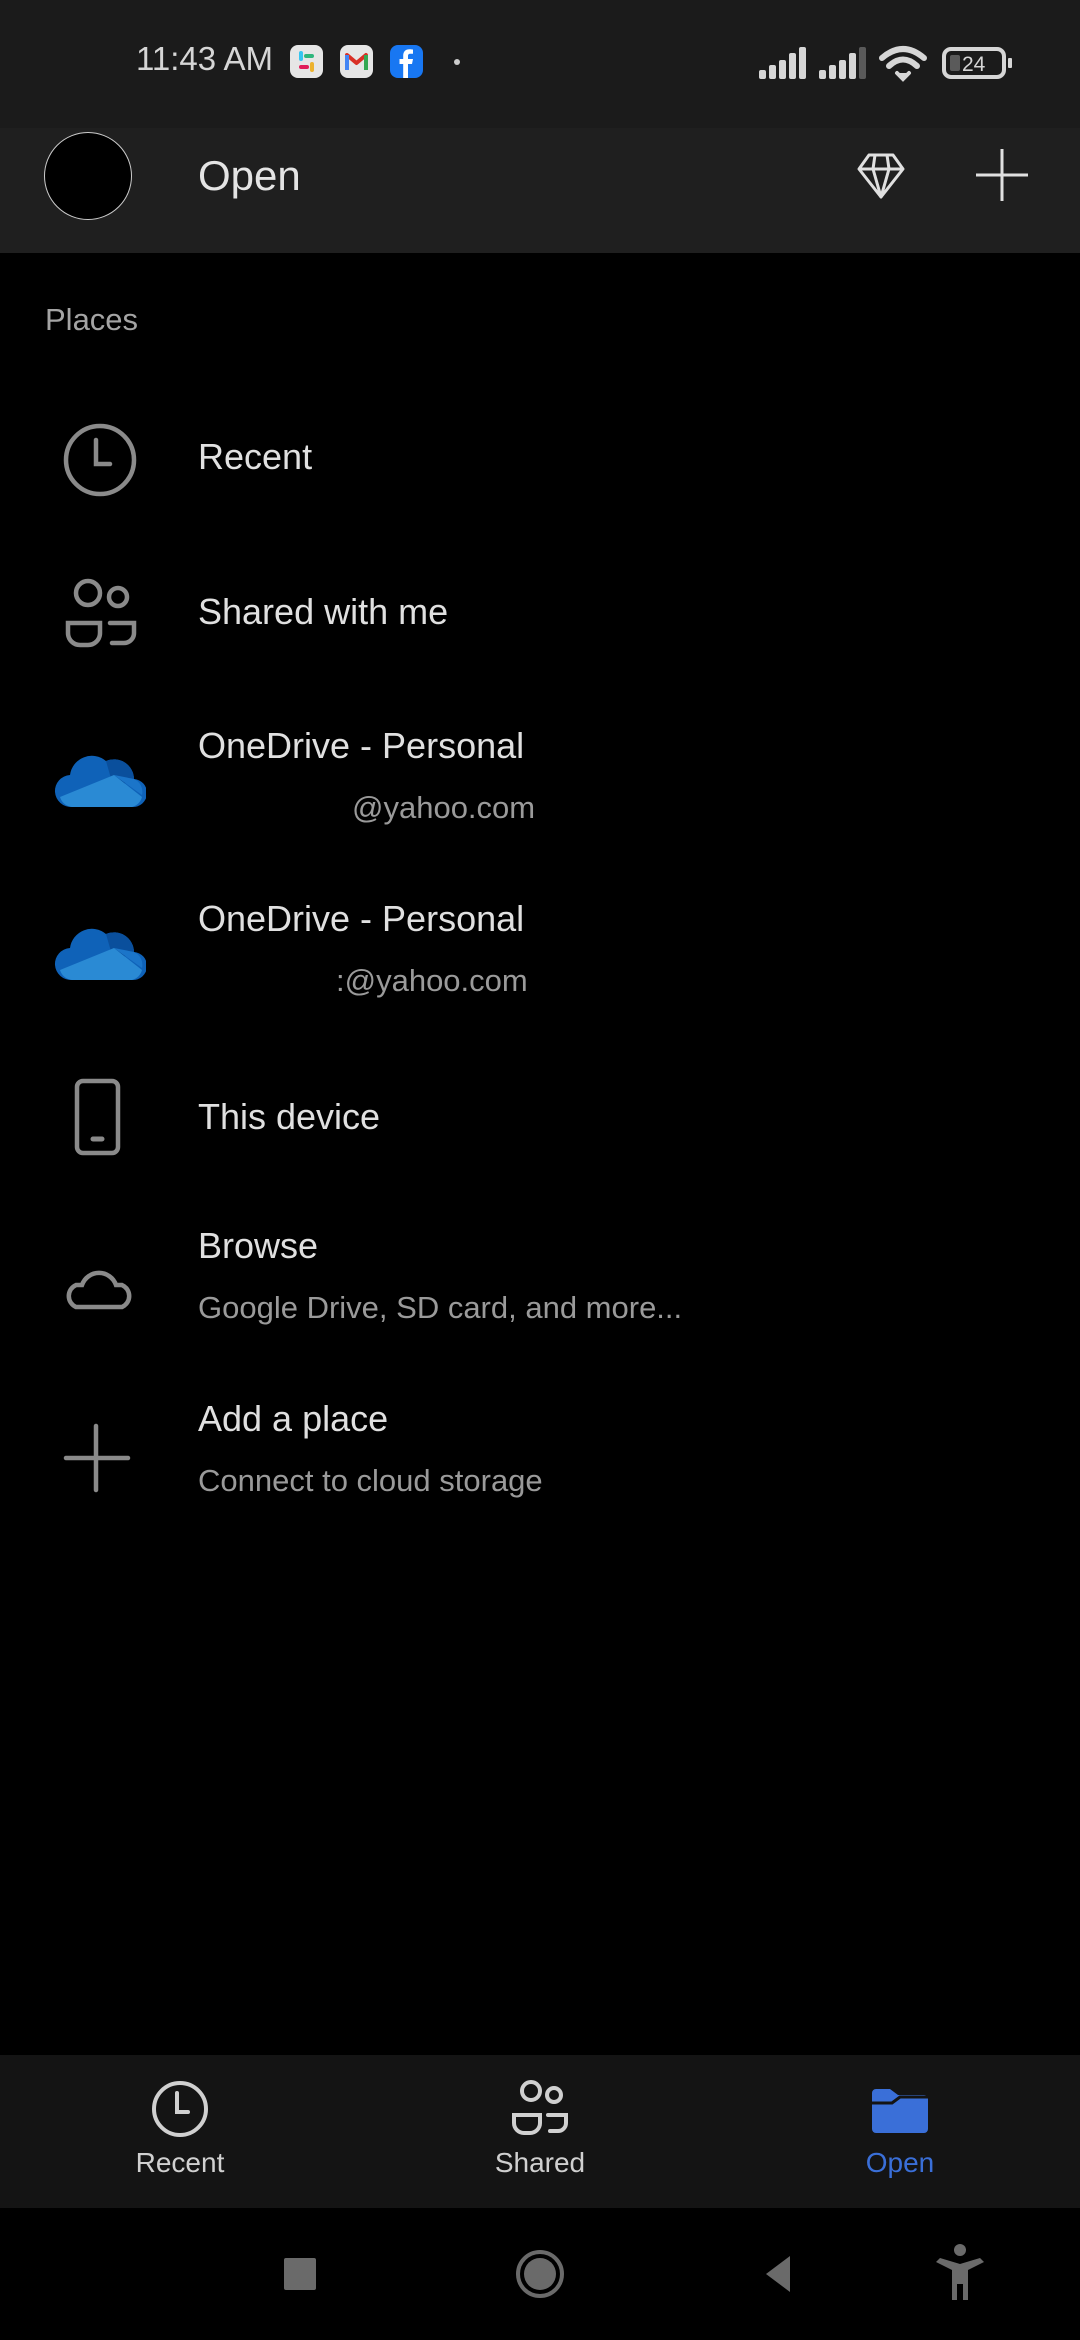 This screenshot has height=2340, width=1080. Describe the element at coordinates (100, 1118) in the screenshot. I see `phone-icon` at that location.